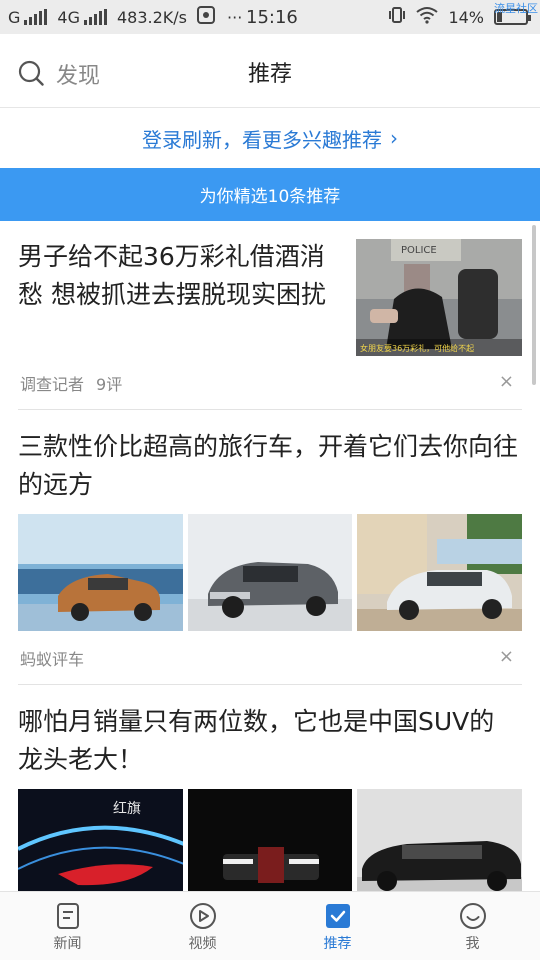  What do you see at coordinates (268, 466) in the screenshot?
I see `article-title: 三款性价比超高的旅行车，开着它们去你向往的远方` at bounding box center [268, 466].